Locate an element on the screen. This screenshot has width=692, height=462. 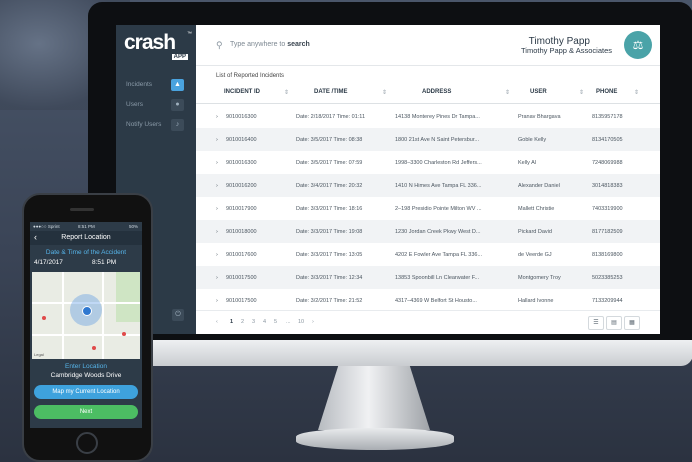
logo-word: crash is located at coordinates (150, 42).